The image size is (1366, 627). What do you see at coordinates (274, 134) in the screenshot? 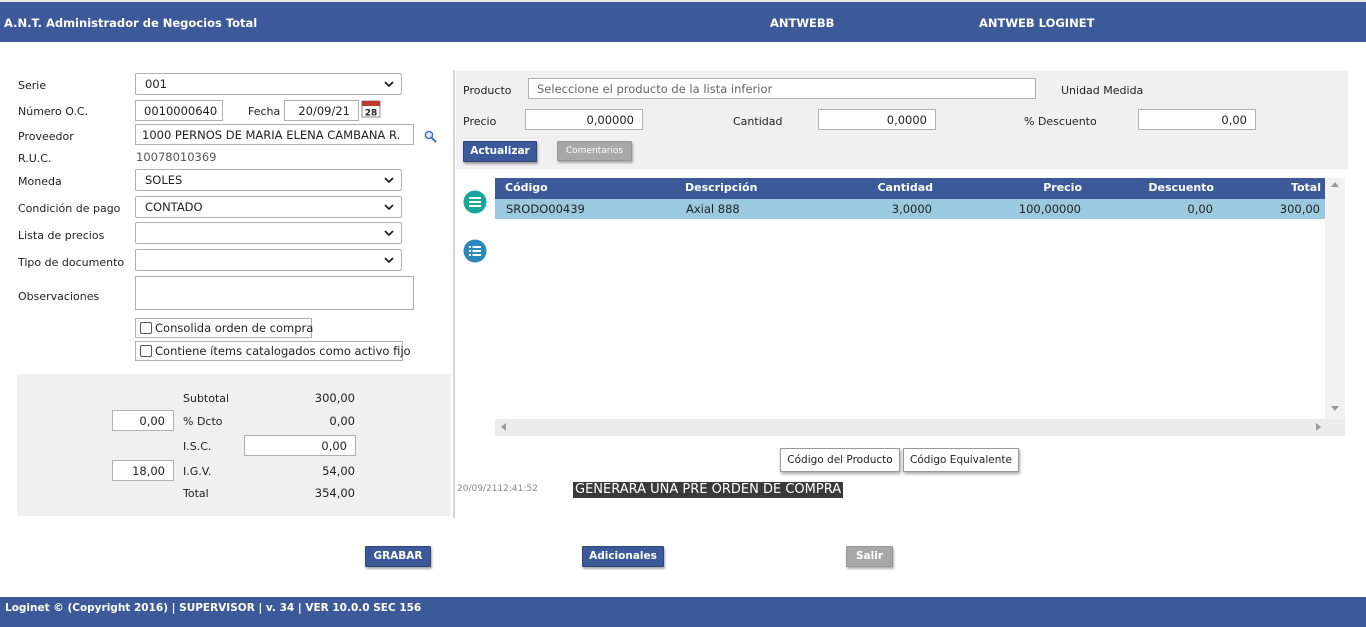
I see `proveedor-input: 1000 PERNOS DE MARIA ELENA CAMBANA R.` at bounding box center [274, 134].